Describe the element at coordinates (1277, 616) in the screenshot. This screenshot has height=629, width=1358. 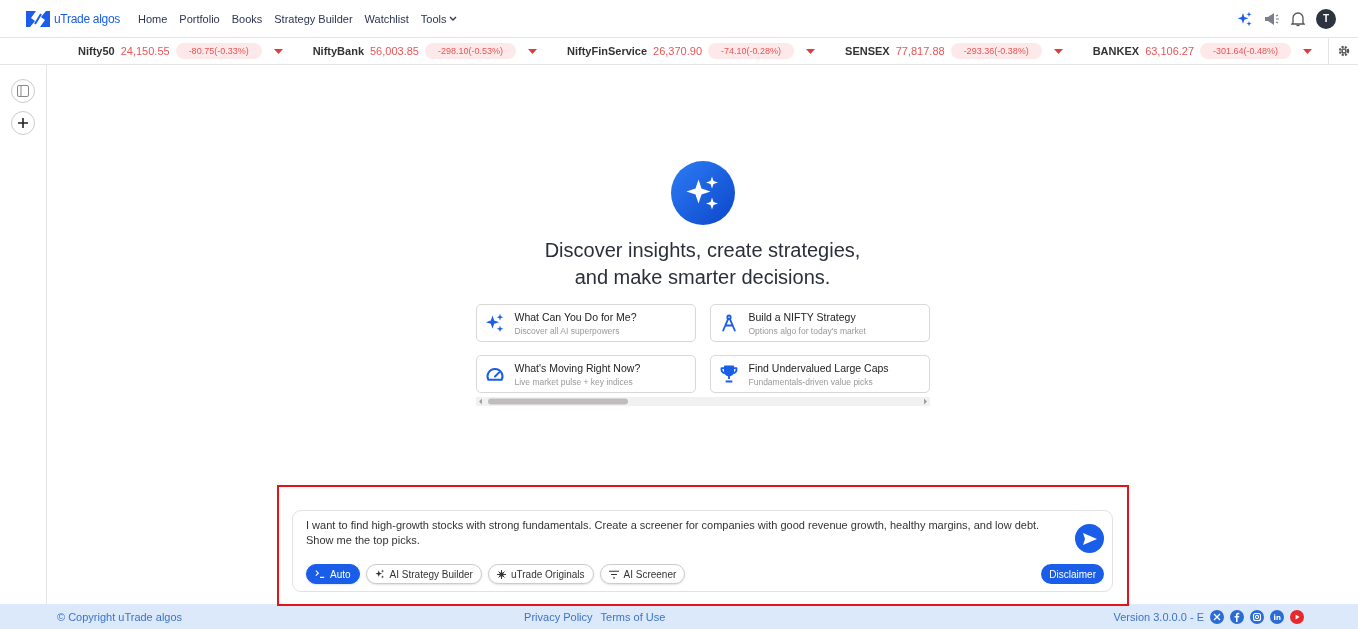
I see `linkedin-icon` at that location.